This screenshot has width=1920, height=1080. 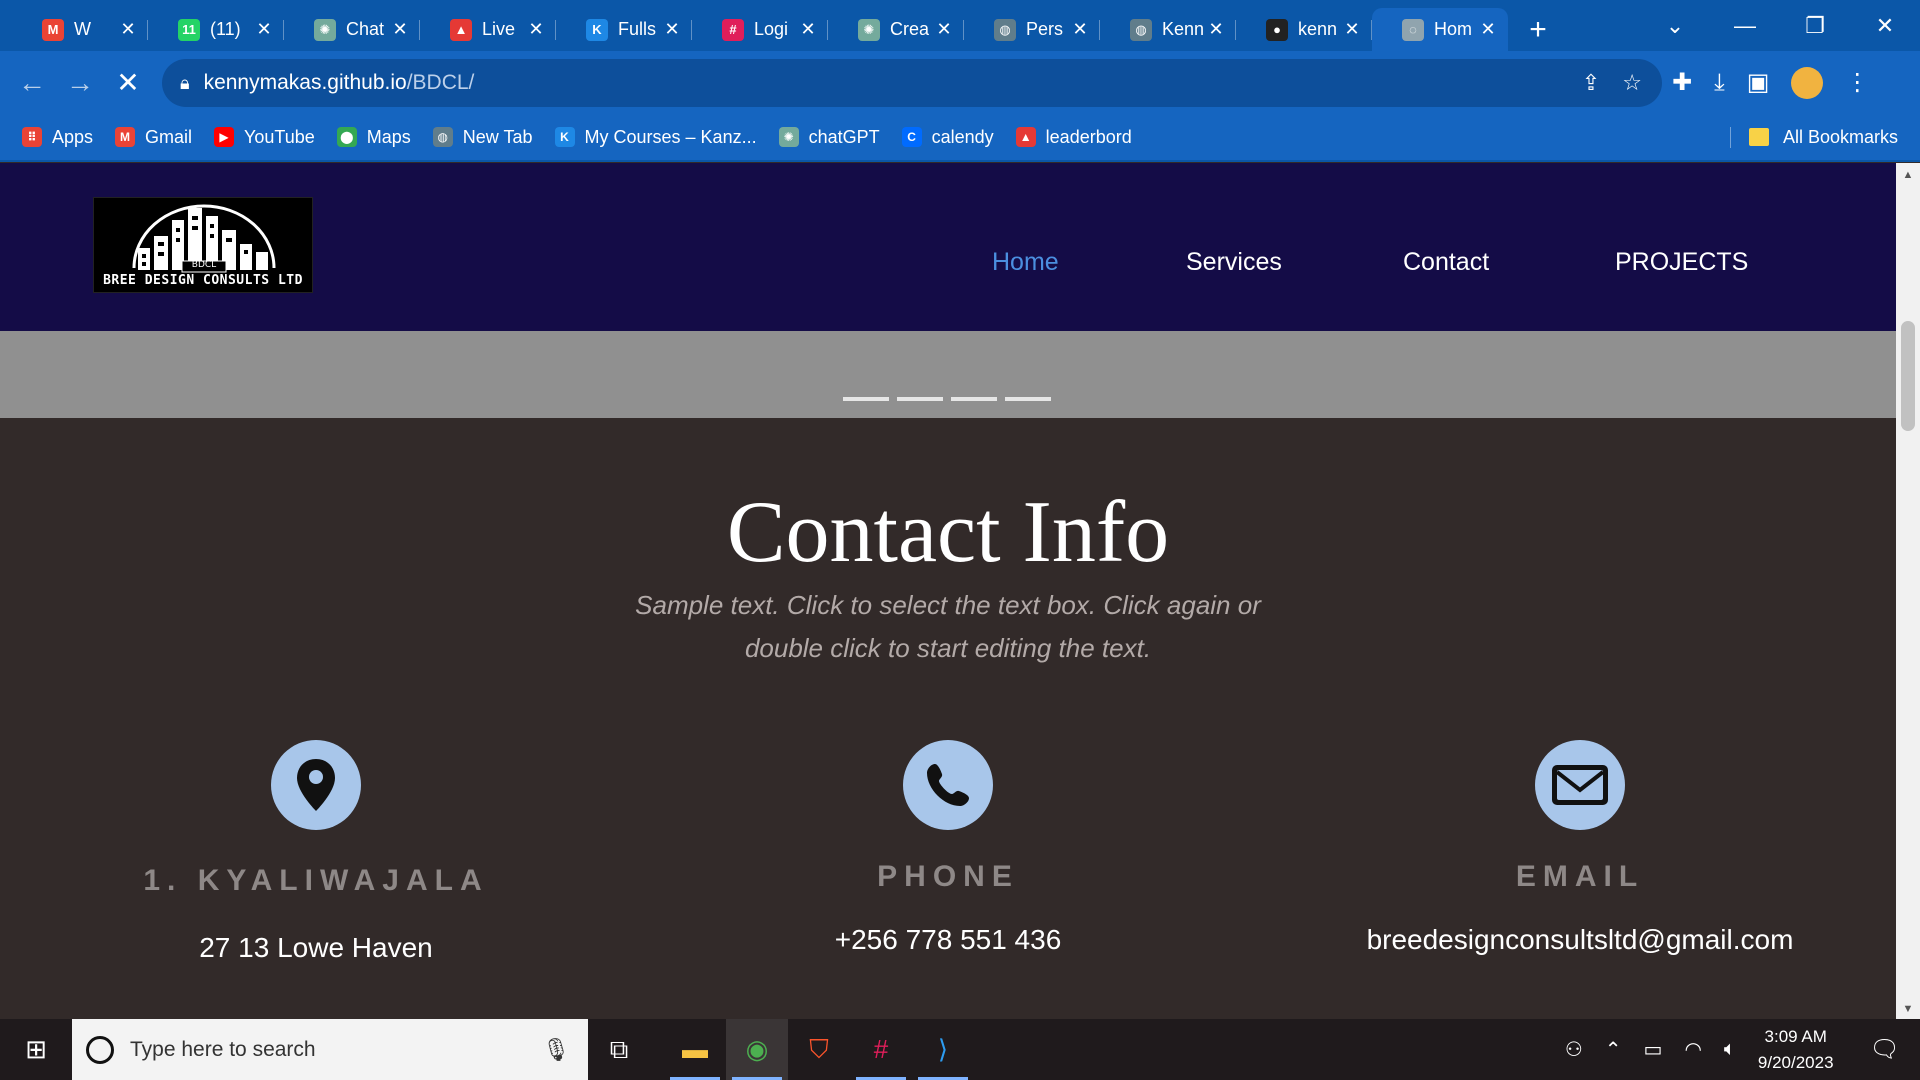 I want to click on tray-chevron-up-icon: ⌃, so click(x=1613, y=1049).